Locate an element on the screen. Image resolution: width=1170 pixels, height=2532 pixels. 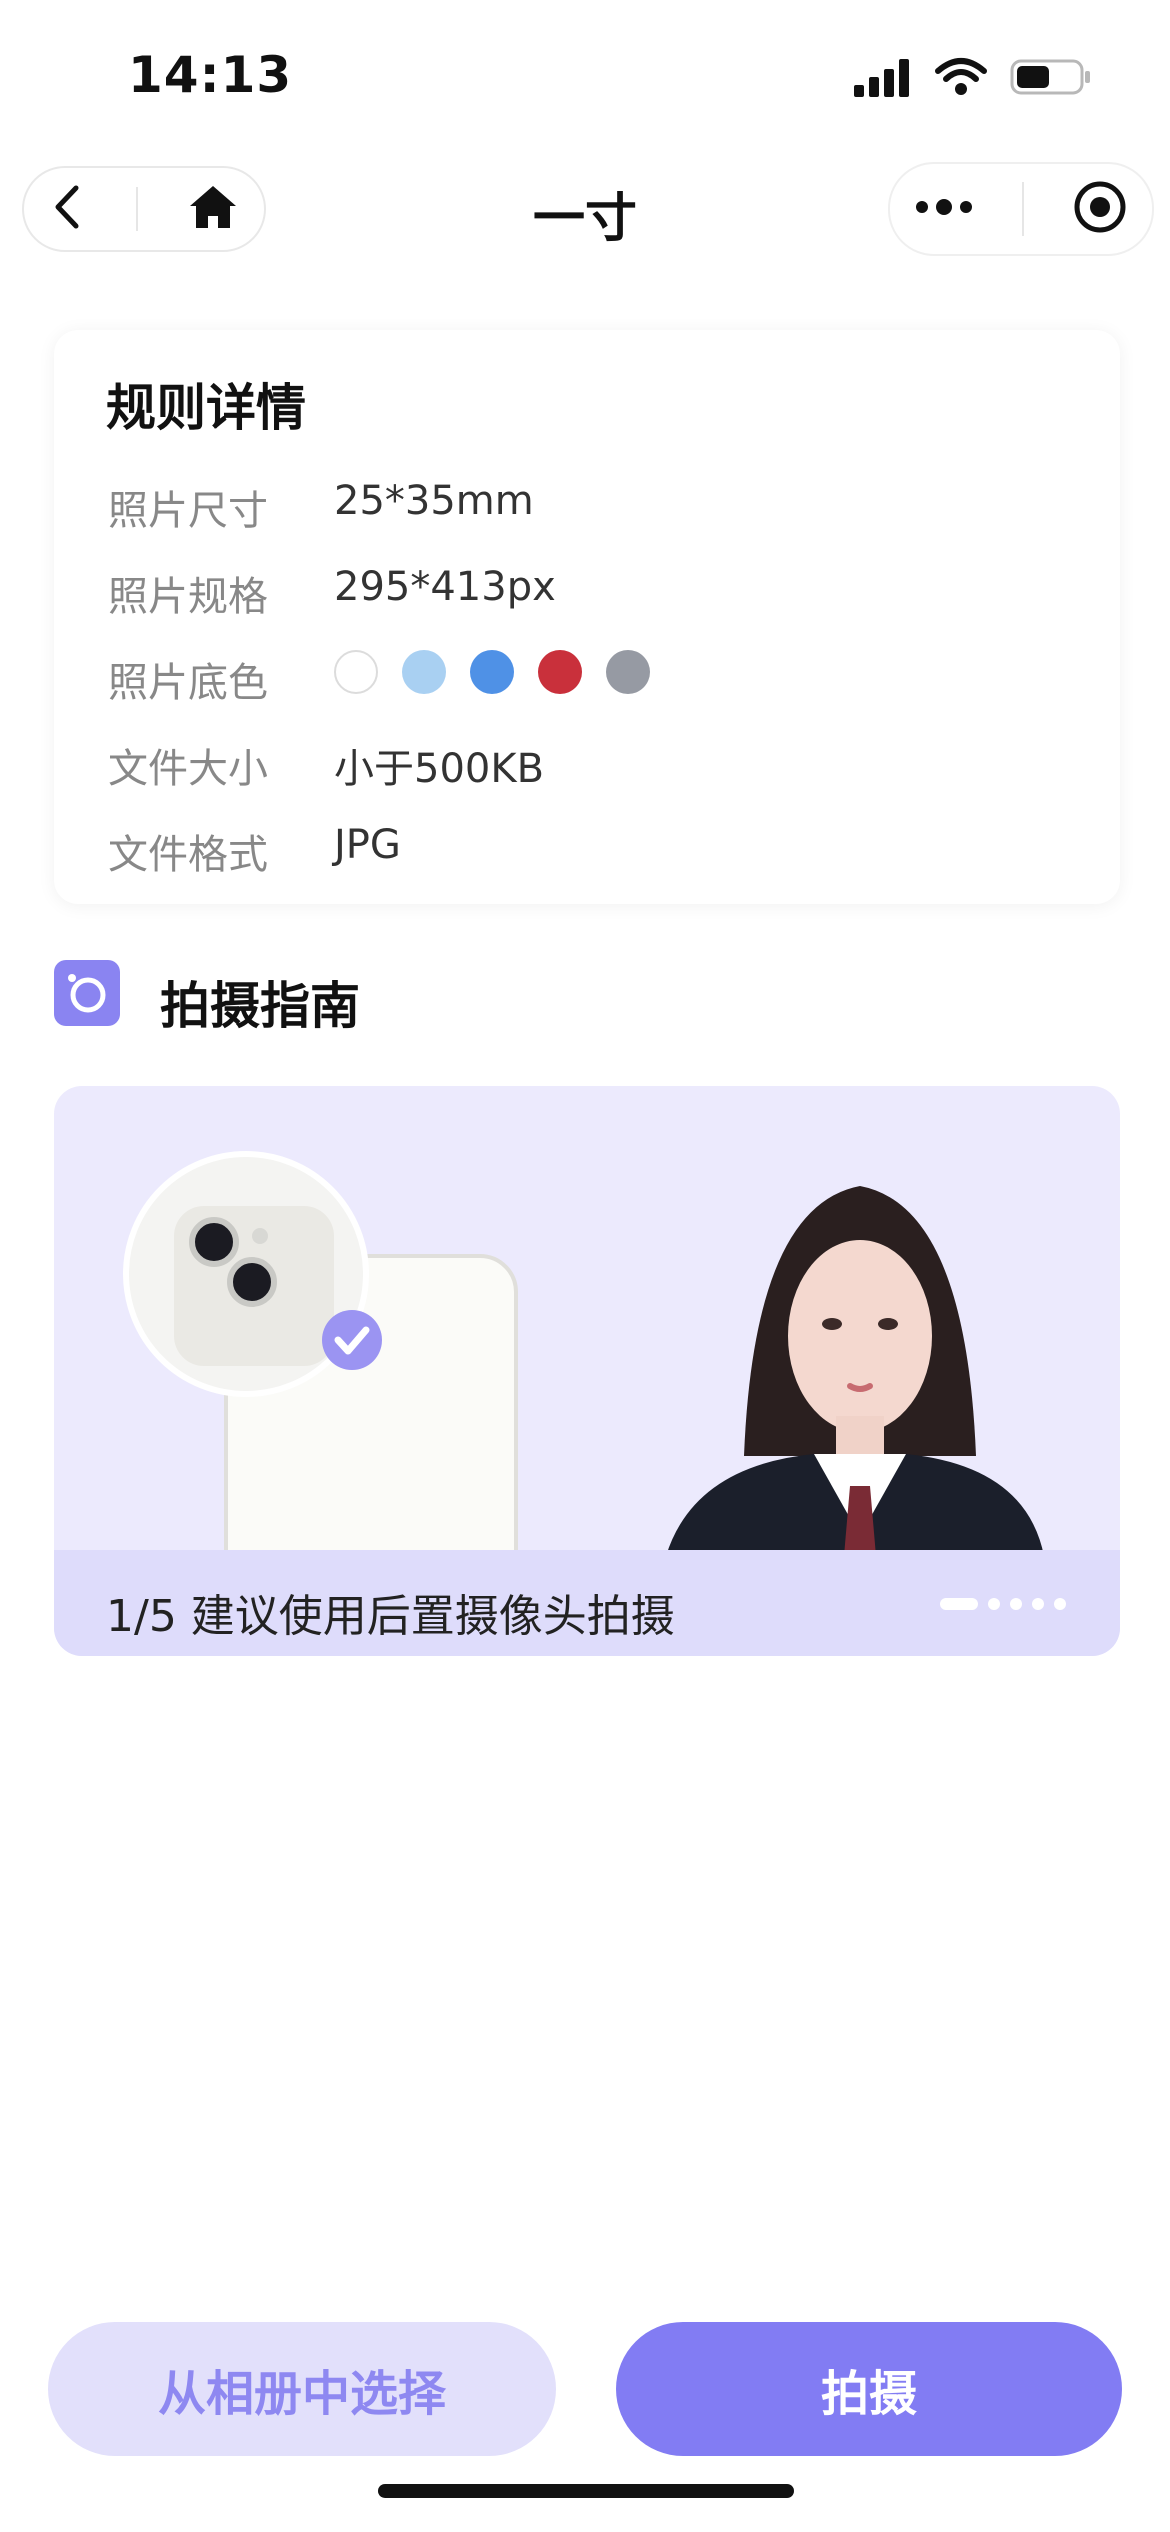
rule-value-spec: 295*413px is located at coordinates (445, 587).